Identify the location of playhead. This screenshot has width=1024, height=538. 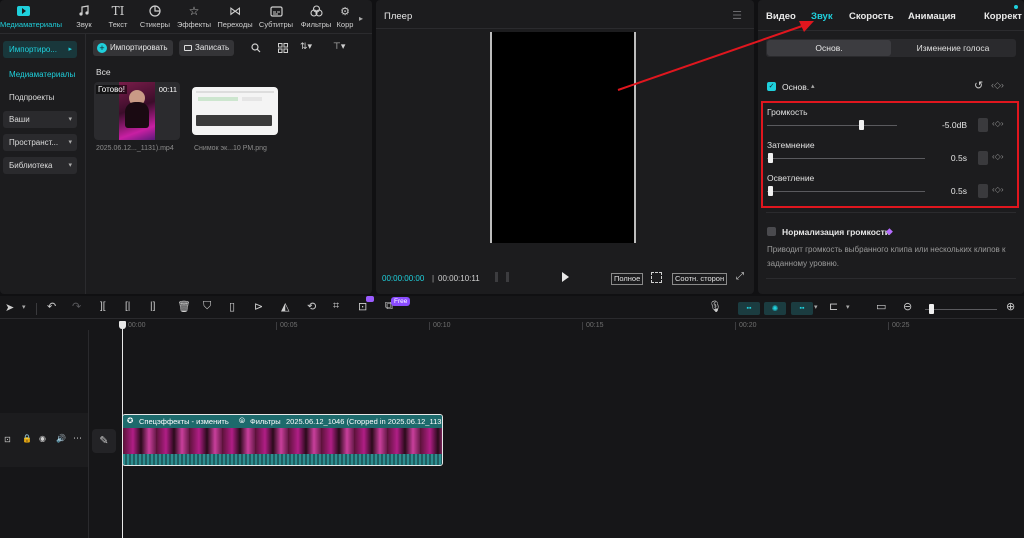
(122, 430).